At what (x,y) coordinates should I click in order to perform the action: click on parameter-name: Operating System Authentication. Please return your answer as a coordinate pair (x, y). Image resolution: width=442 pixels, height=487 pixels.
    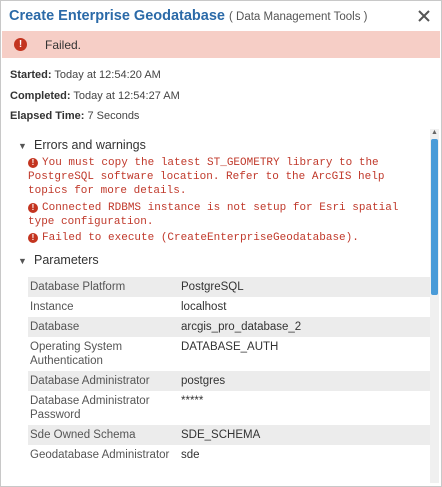
    Looking at the image, I should click on (76, 354).